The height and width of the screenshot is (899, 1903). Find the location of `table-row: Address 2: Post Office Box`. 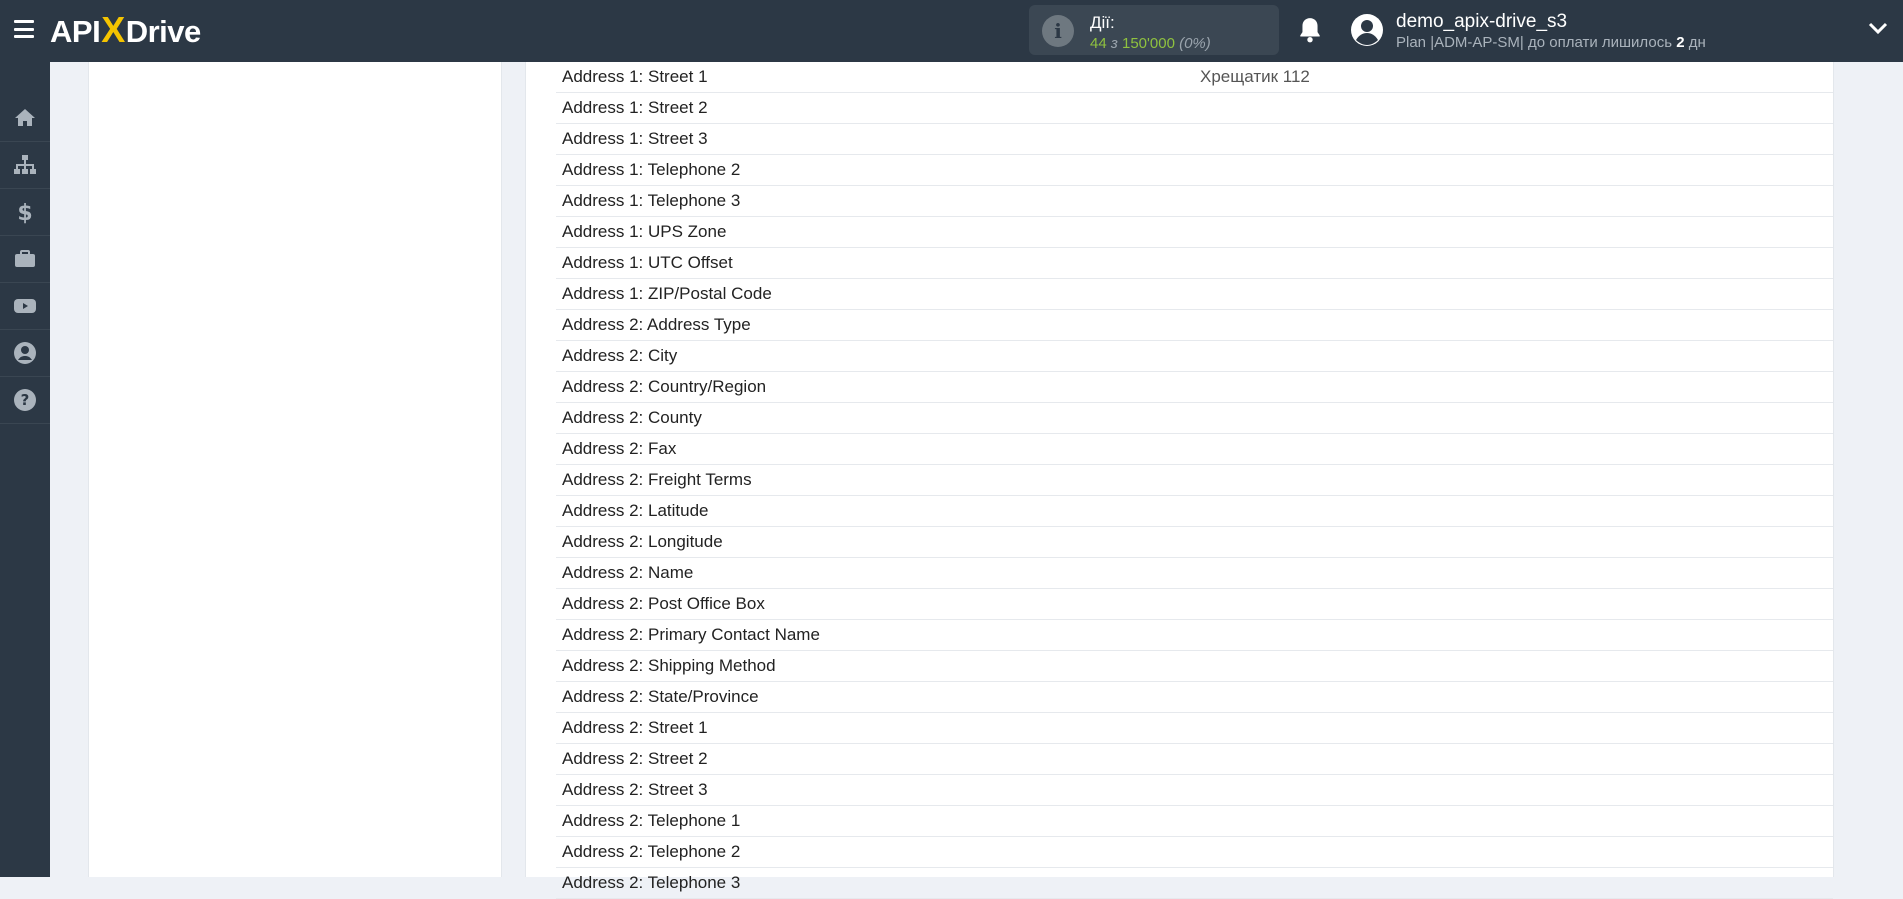

table-row: Address 2: Post Office Box is located at coordinates (1194, 604).